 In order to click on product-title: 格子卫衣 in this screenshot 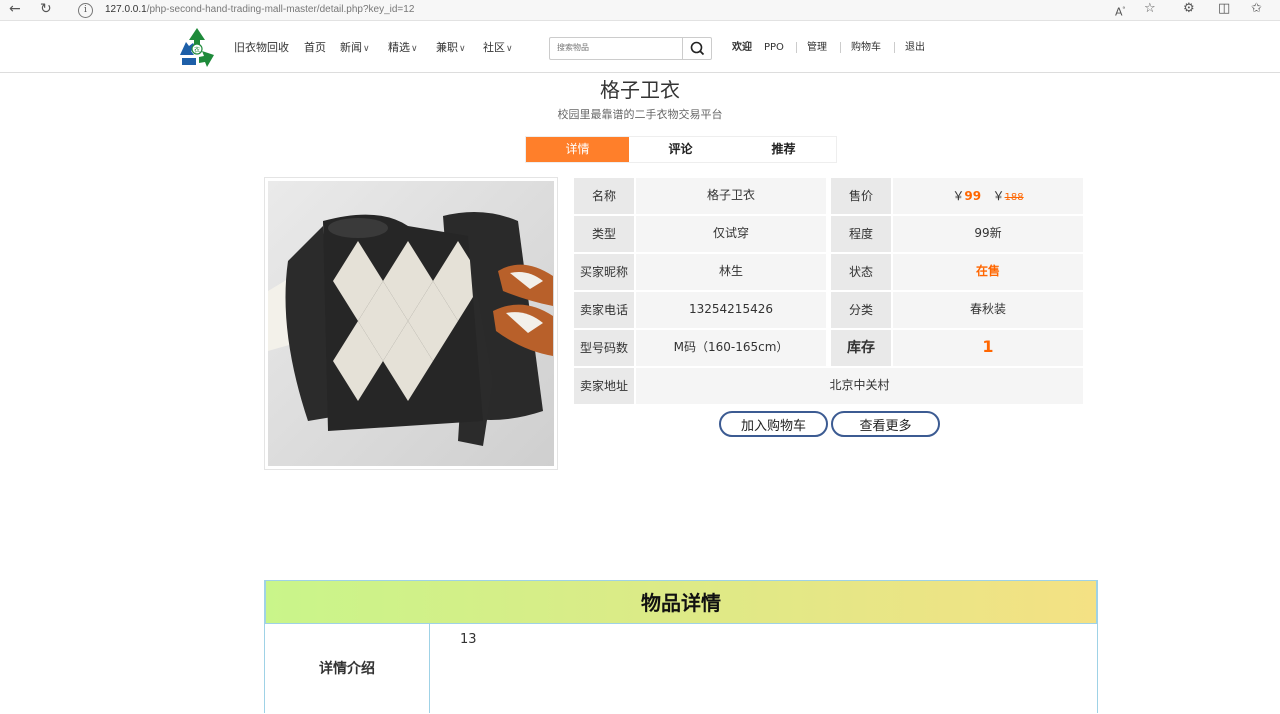, I will do `click(640, 90)`.